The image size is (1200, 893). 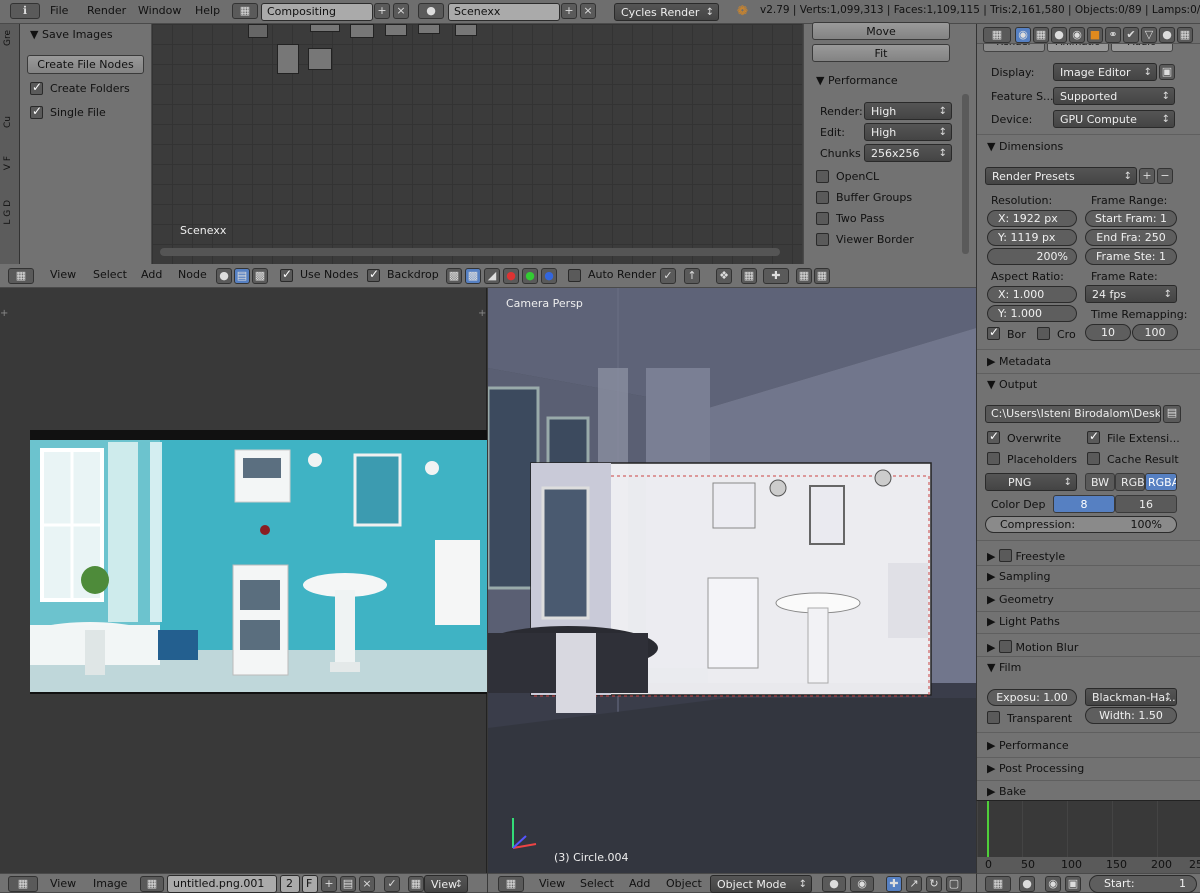 I want to click on editor-type-icon: ℹ, so click(x=25, y=11).